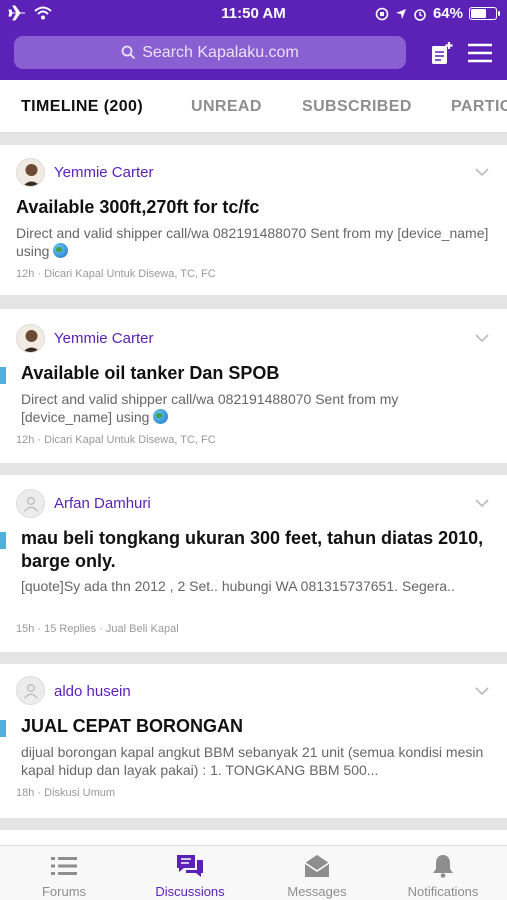 The image size is (507, 900). I want to click on nav-notifications: Notifications, so click(443, 873).